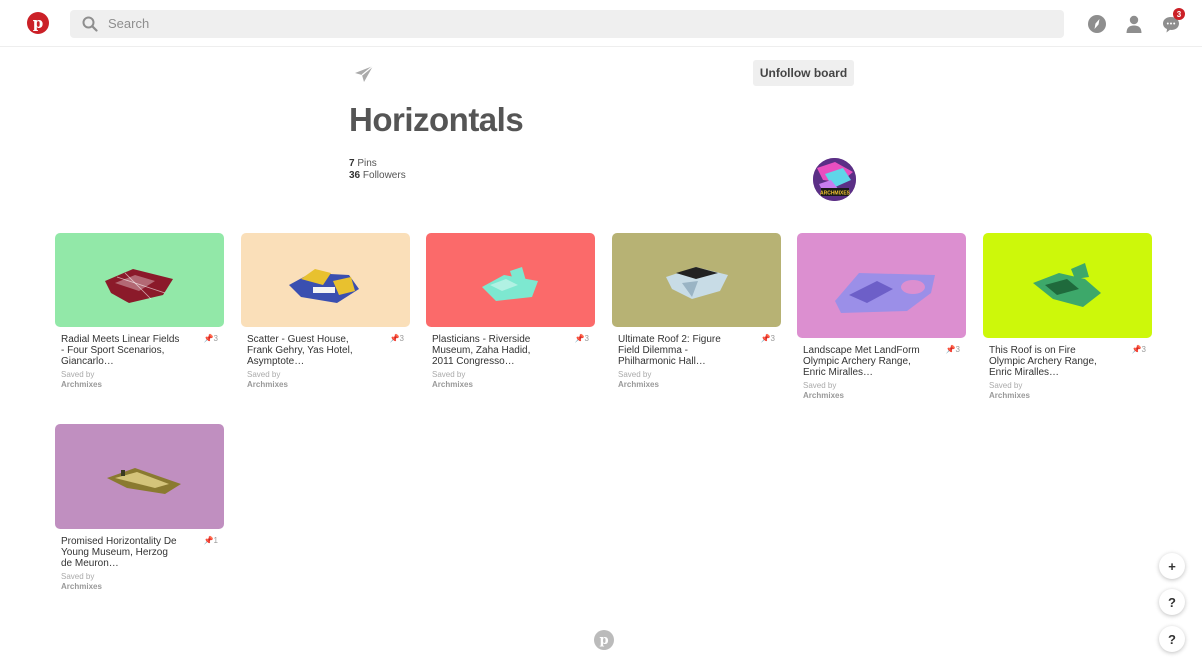 This screenshot has height=663, width=1202. I want to click on pinterest-logo-icon: p, so click(38, 23).